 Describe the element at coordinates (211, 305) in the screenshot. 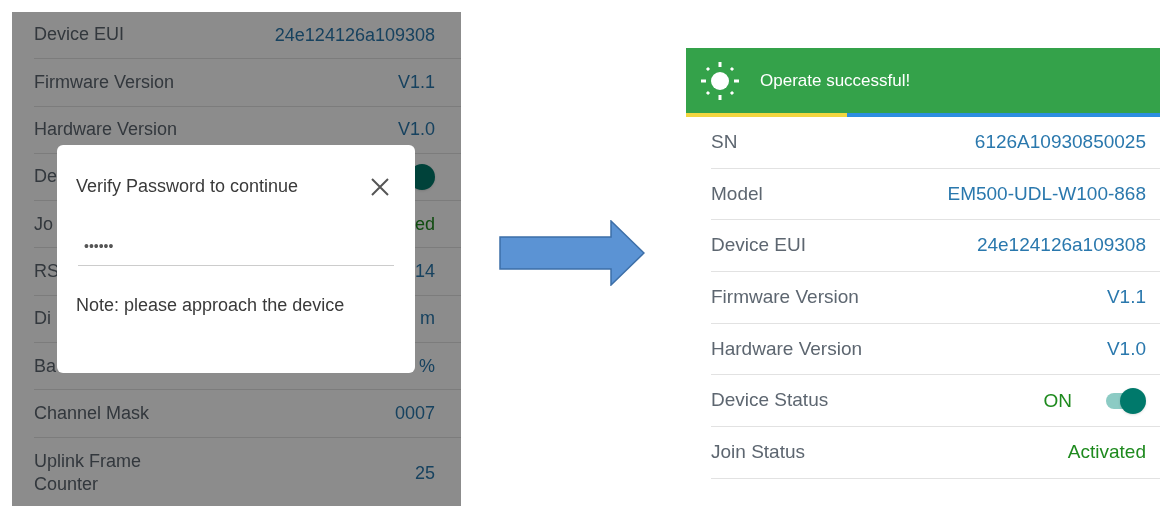

I see `dialog-note: Note: please approach the device` at that location.